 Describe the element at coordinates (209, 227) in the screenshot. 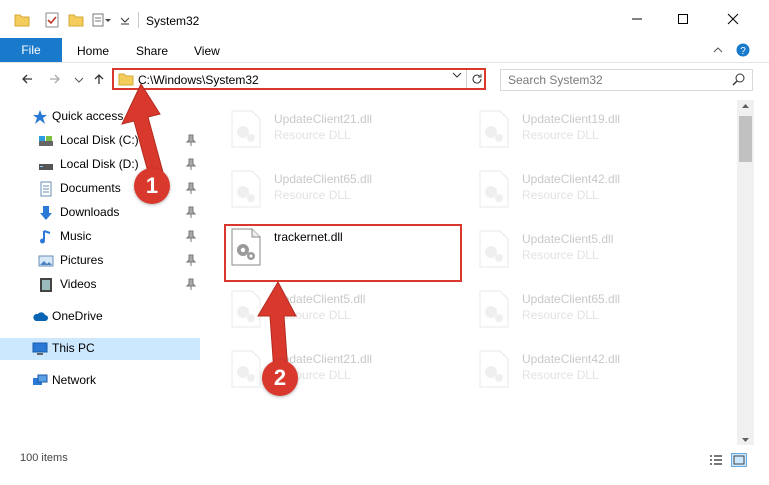

I see `annotation-arrows` at that location.